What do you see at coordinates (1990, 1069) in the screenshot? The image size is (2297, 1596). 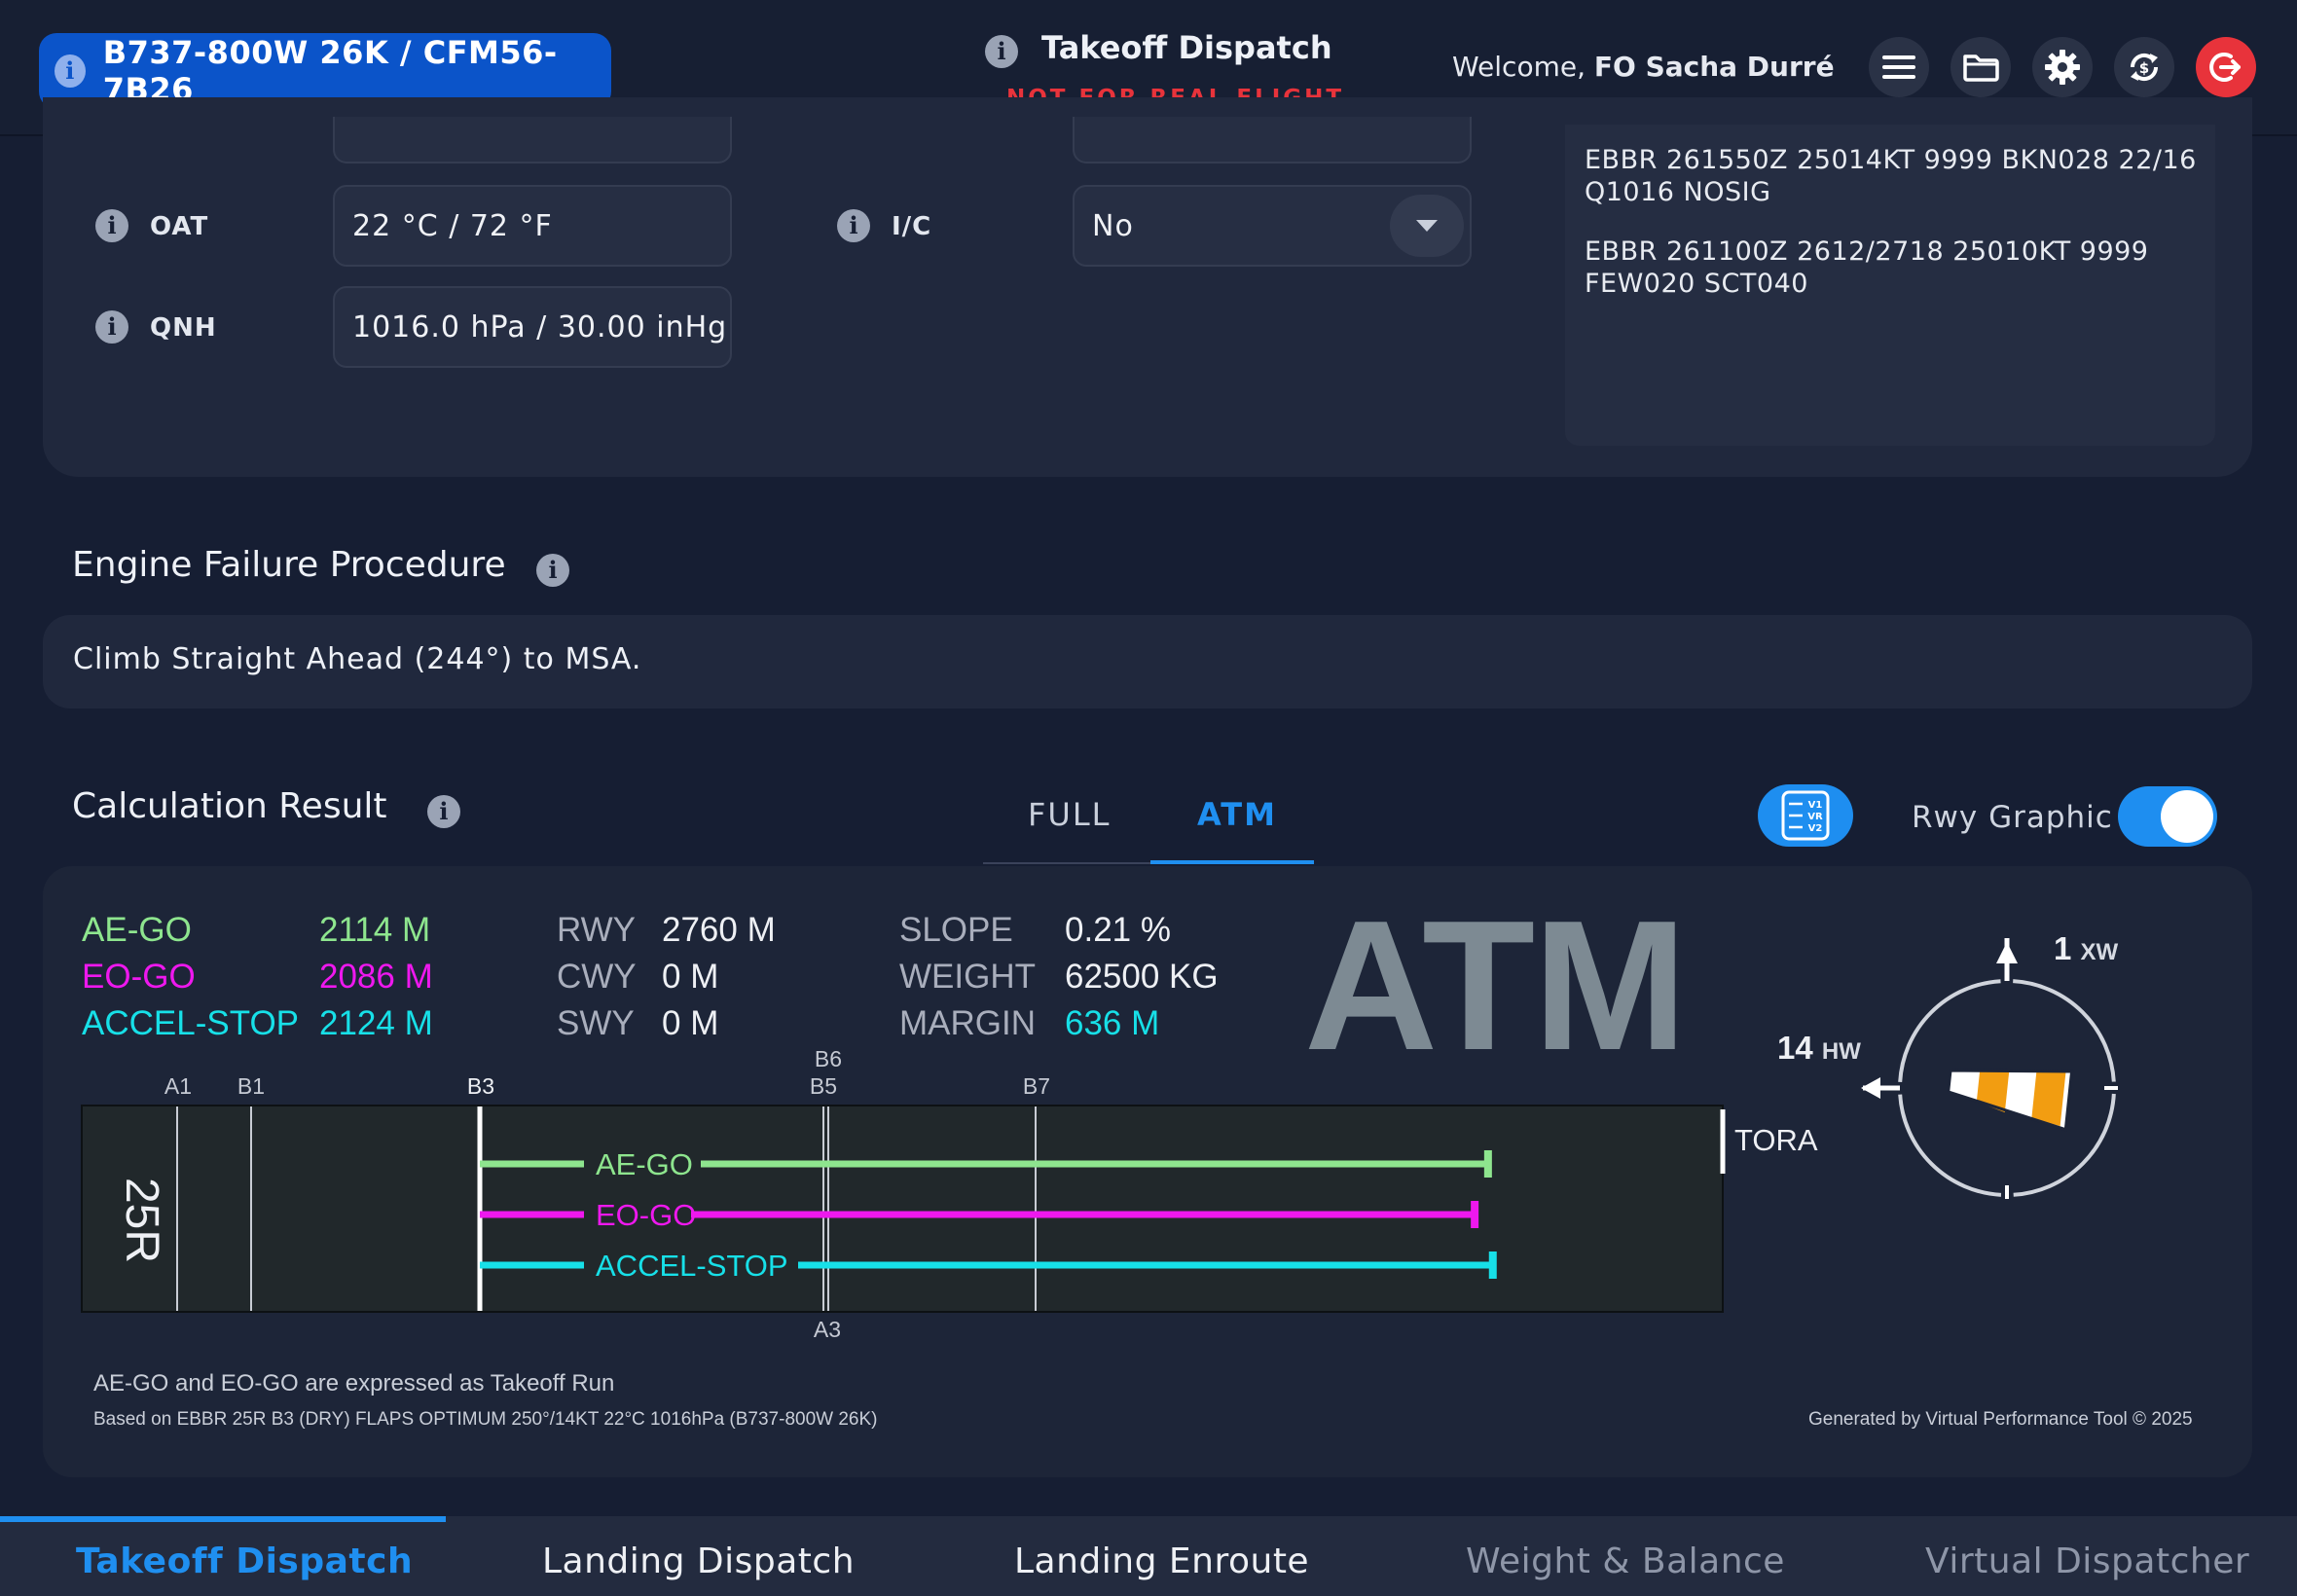 I see `wind-rose-icon` at bounding box center [1990, 1069].